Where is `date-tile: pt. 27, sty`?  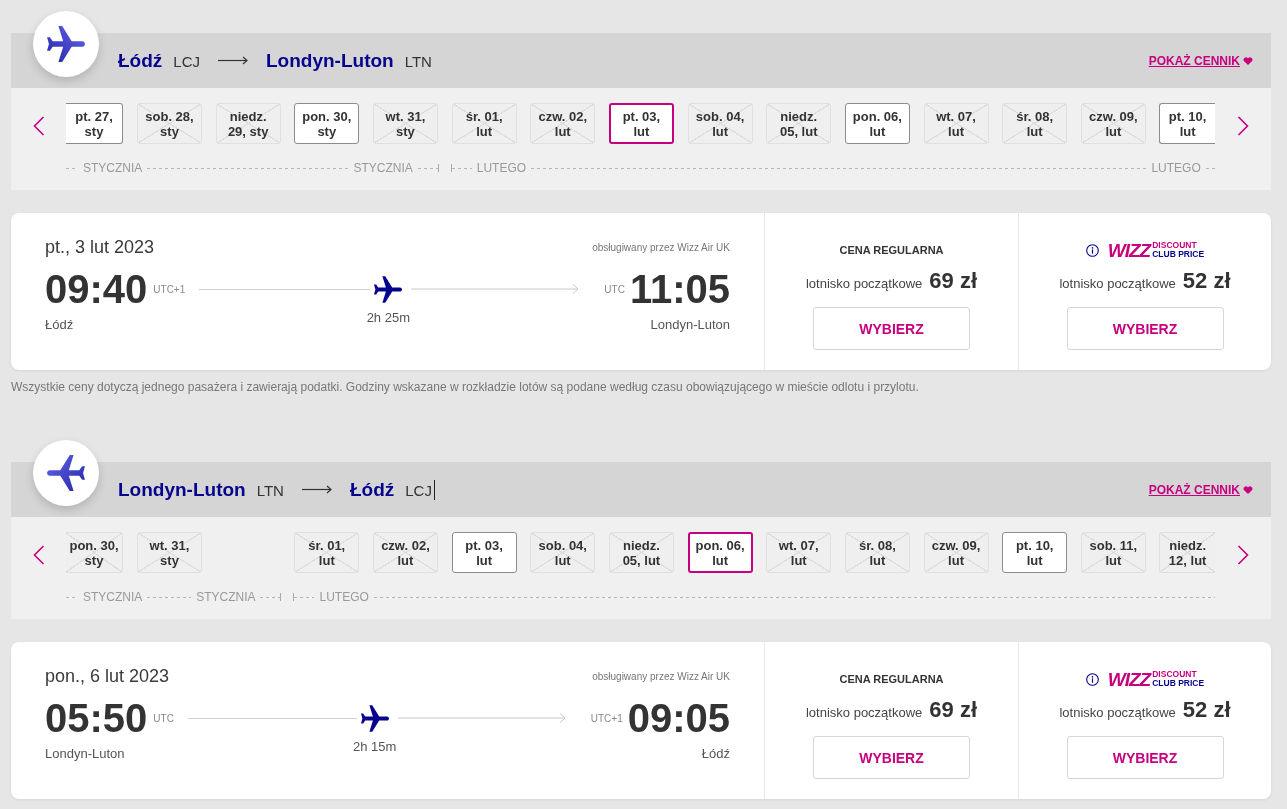 date-tile: pt. 27, sty is located at coordinates (94, 123).